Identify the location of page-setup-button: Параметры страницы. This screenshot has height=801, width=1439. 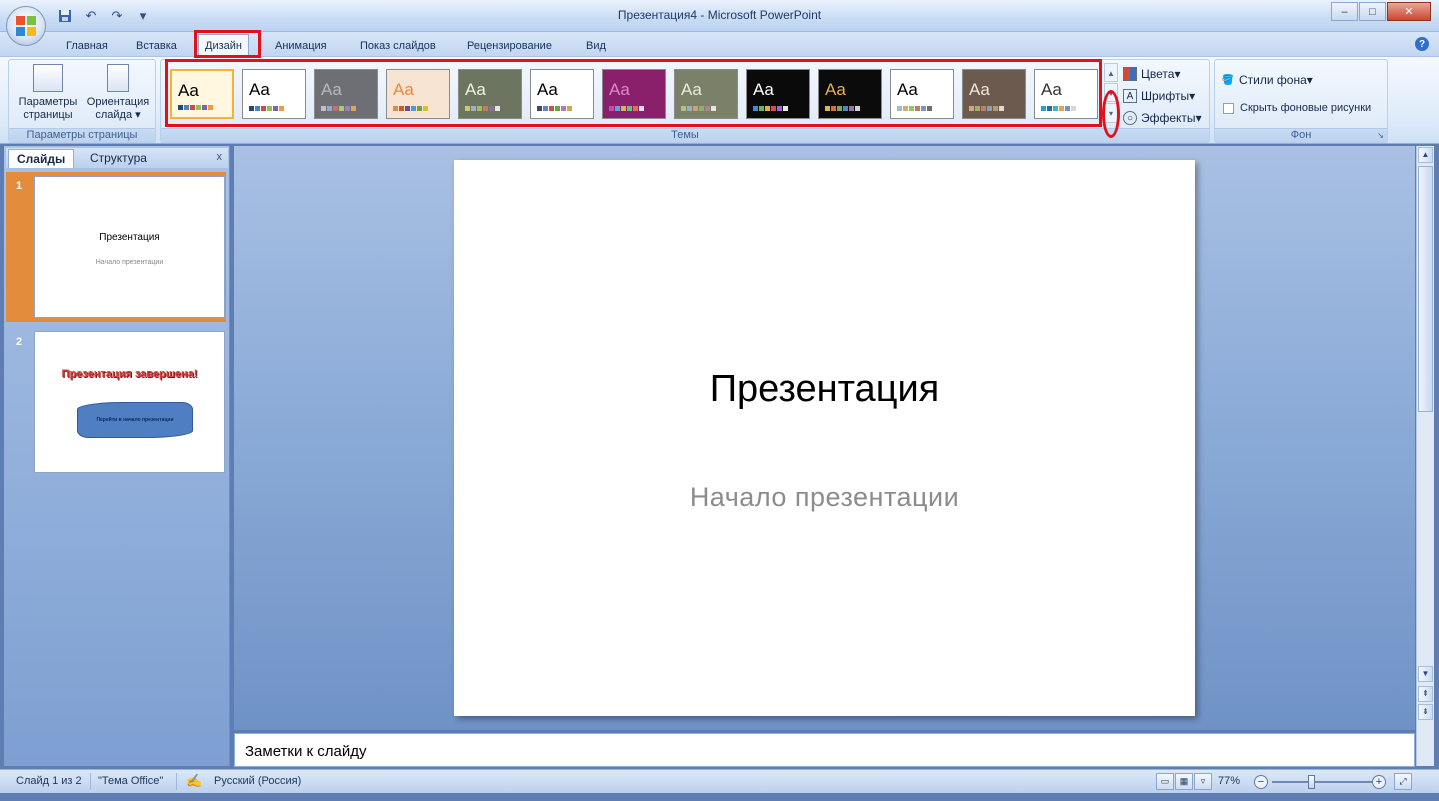
(48, 97).